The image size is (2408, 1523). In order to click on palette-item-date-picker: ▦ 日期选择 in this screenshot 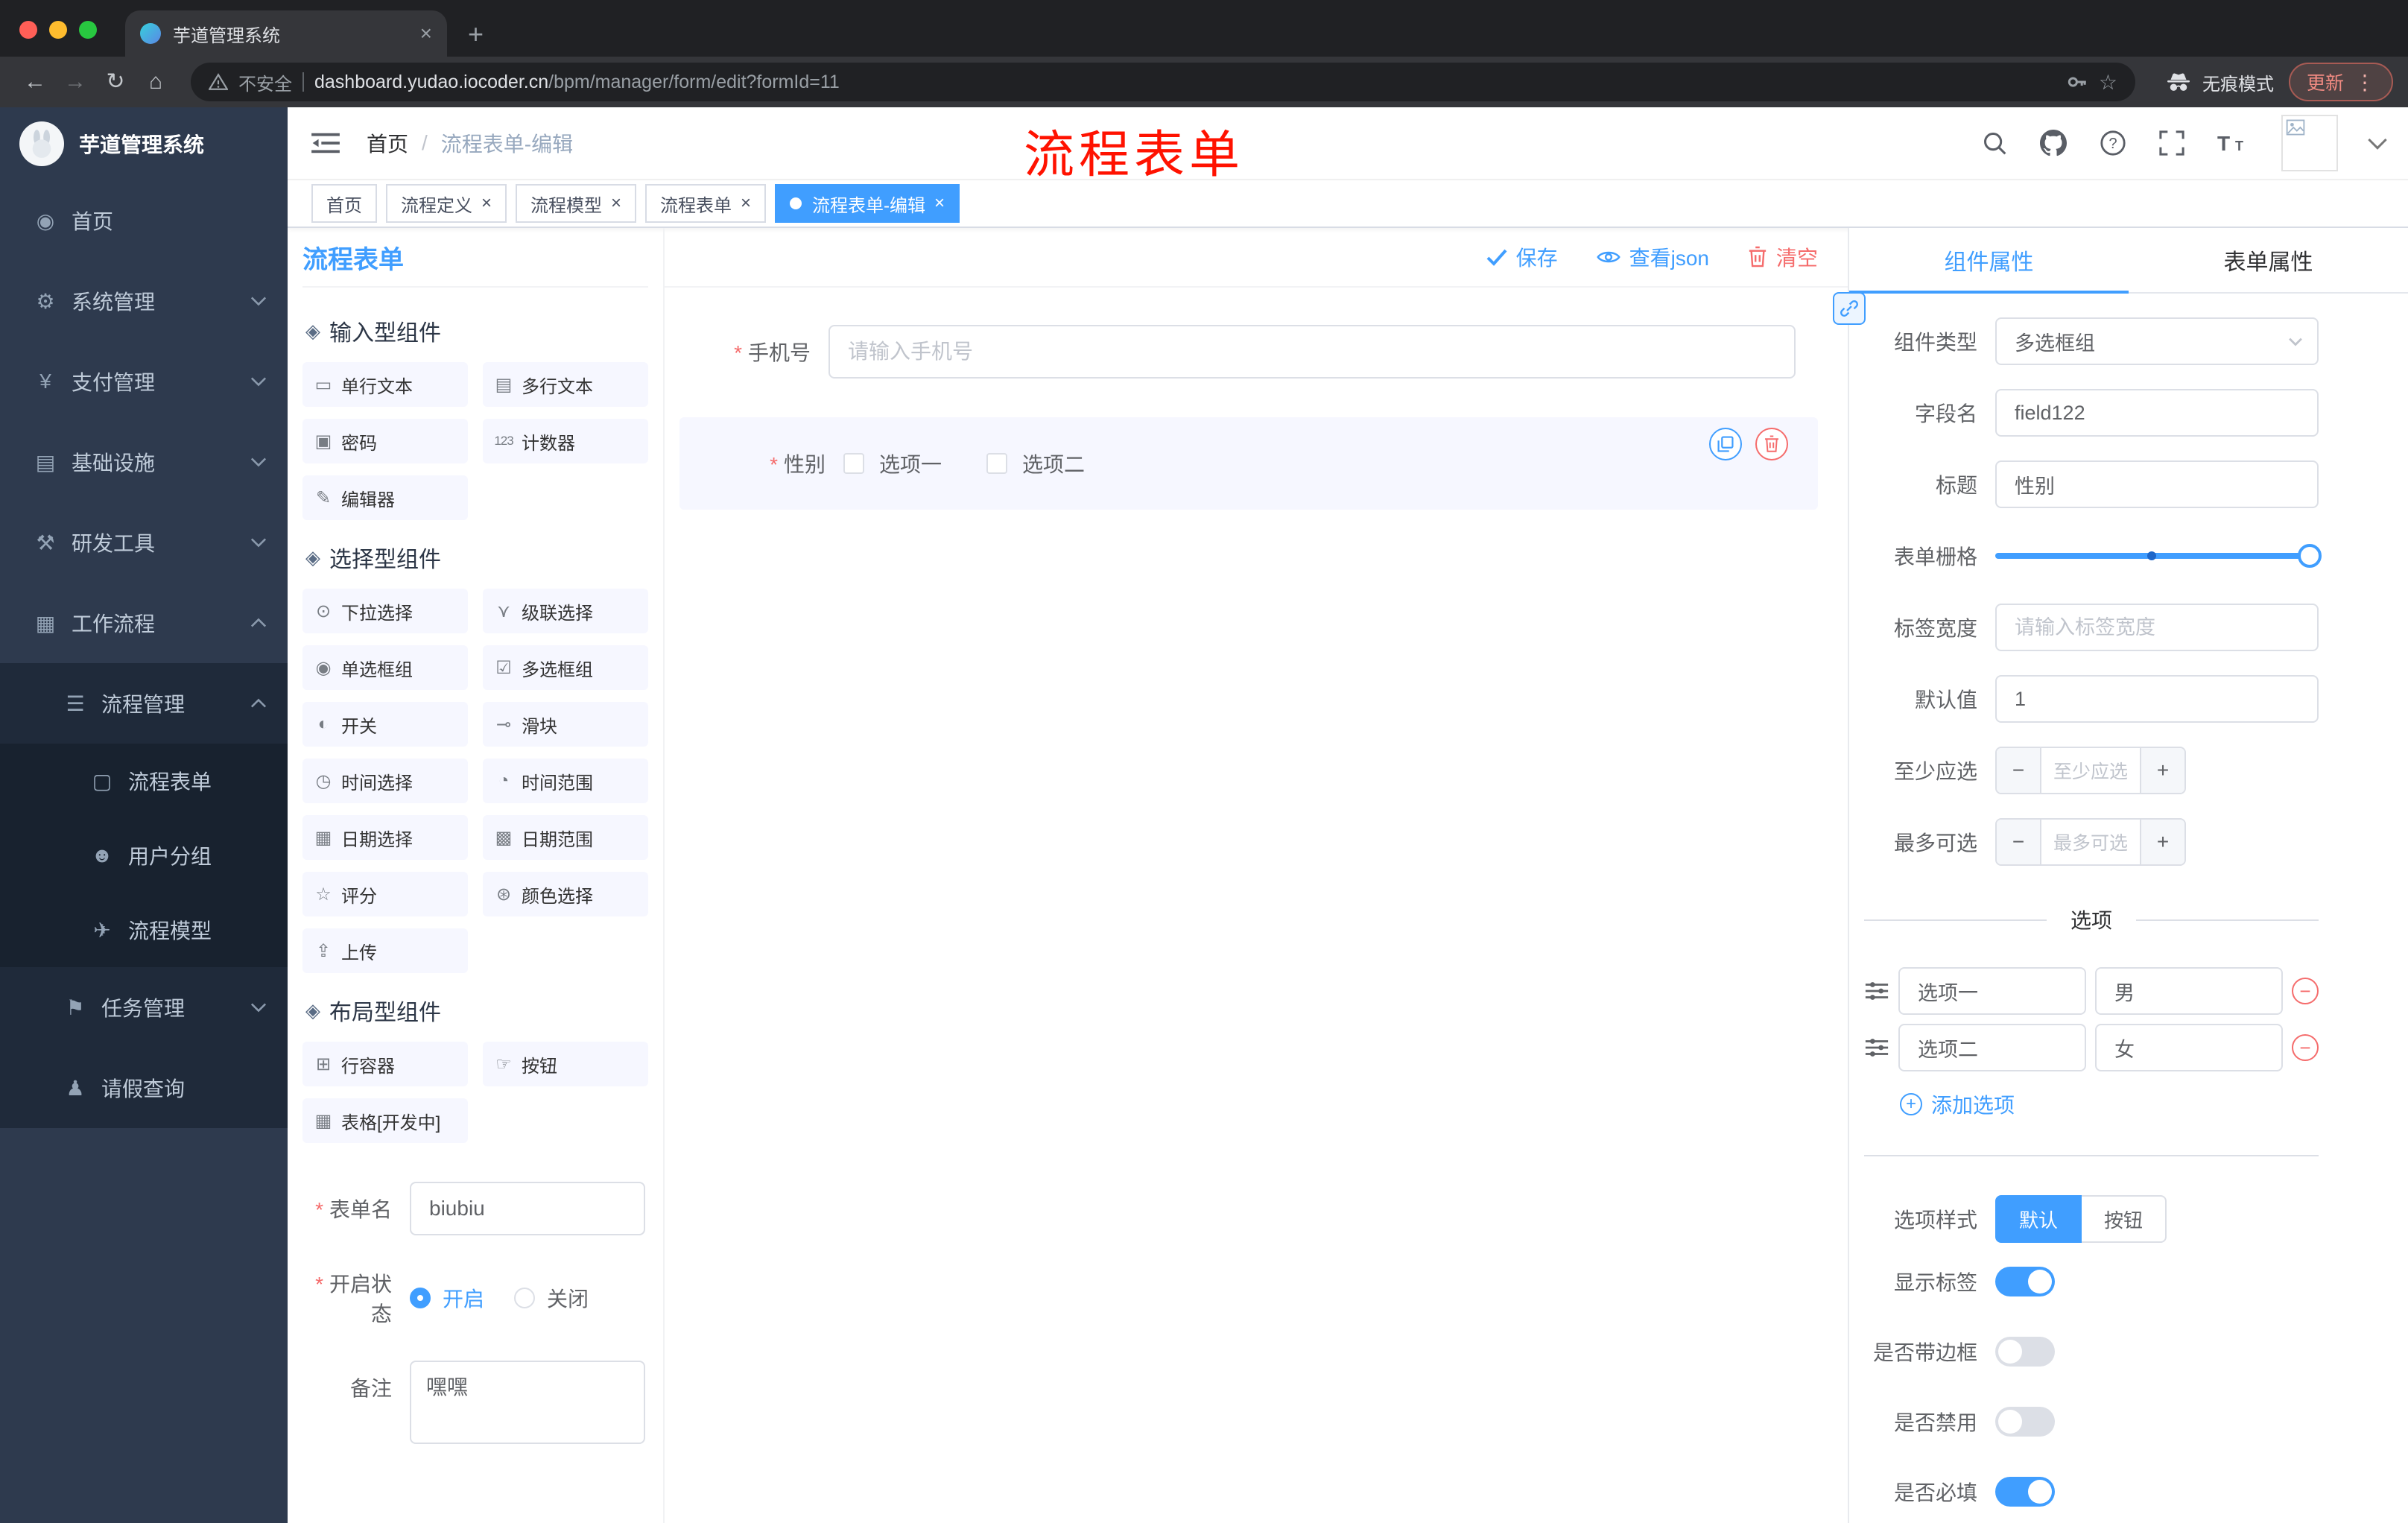, I will do `click(385, 838)`.